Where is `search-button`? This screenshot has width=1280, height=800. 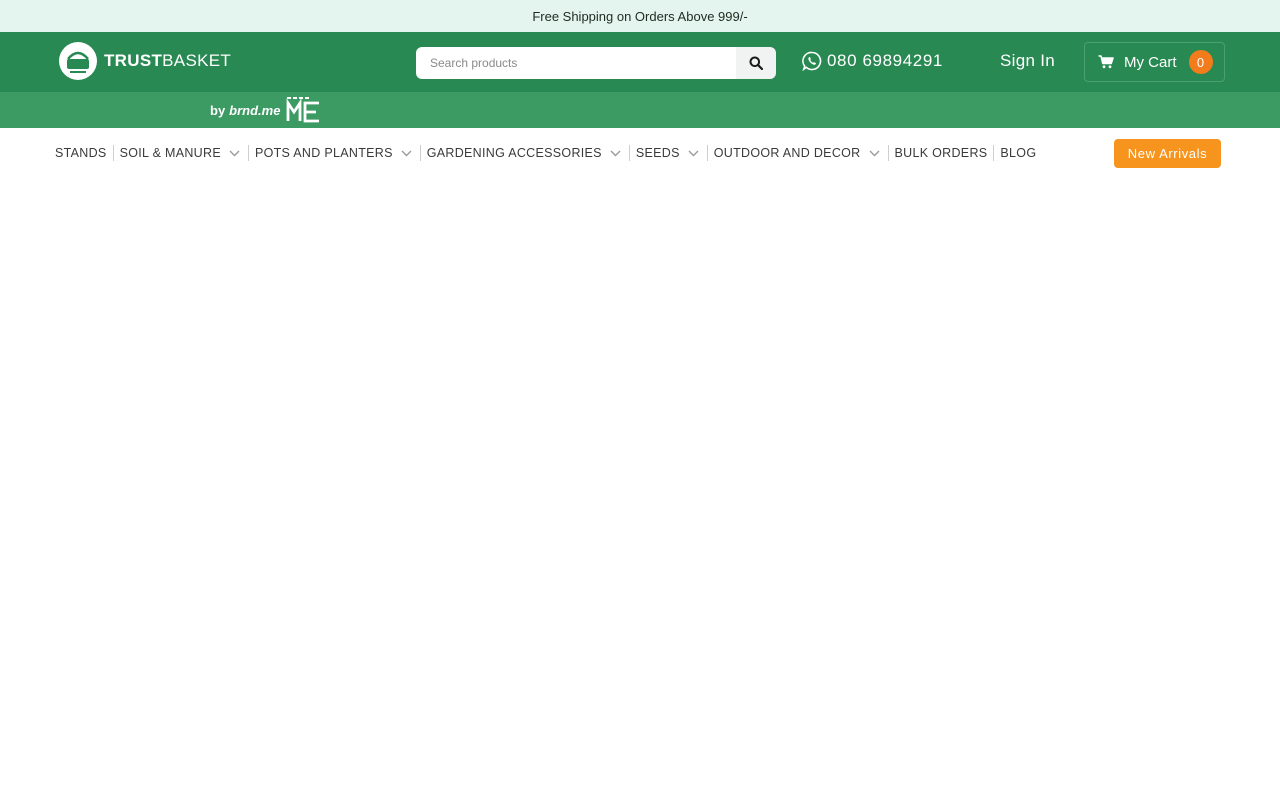
search-button is located at coordinates (756, 63).